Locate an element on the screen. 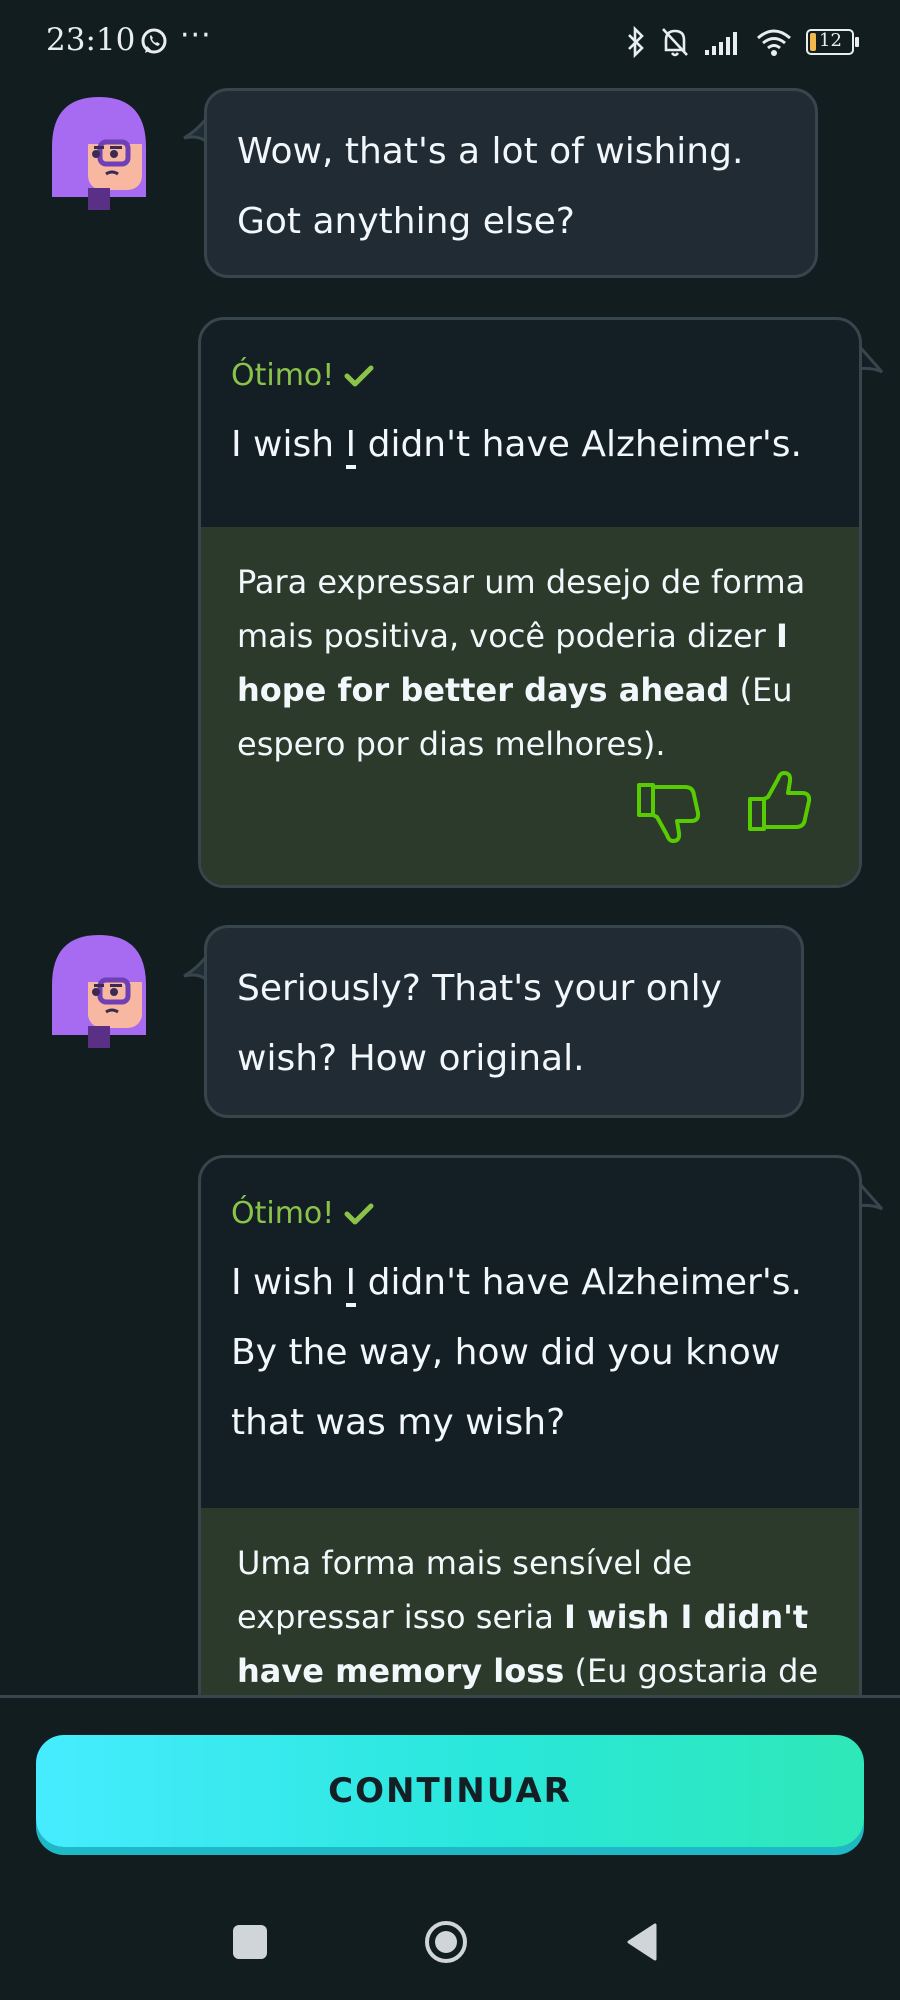 The image size is (900, 2000). footer-divider is located at coordinates (450, 1696).